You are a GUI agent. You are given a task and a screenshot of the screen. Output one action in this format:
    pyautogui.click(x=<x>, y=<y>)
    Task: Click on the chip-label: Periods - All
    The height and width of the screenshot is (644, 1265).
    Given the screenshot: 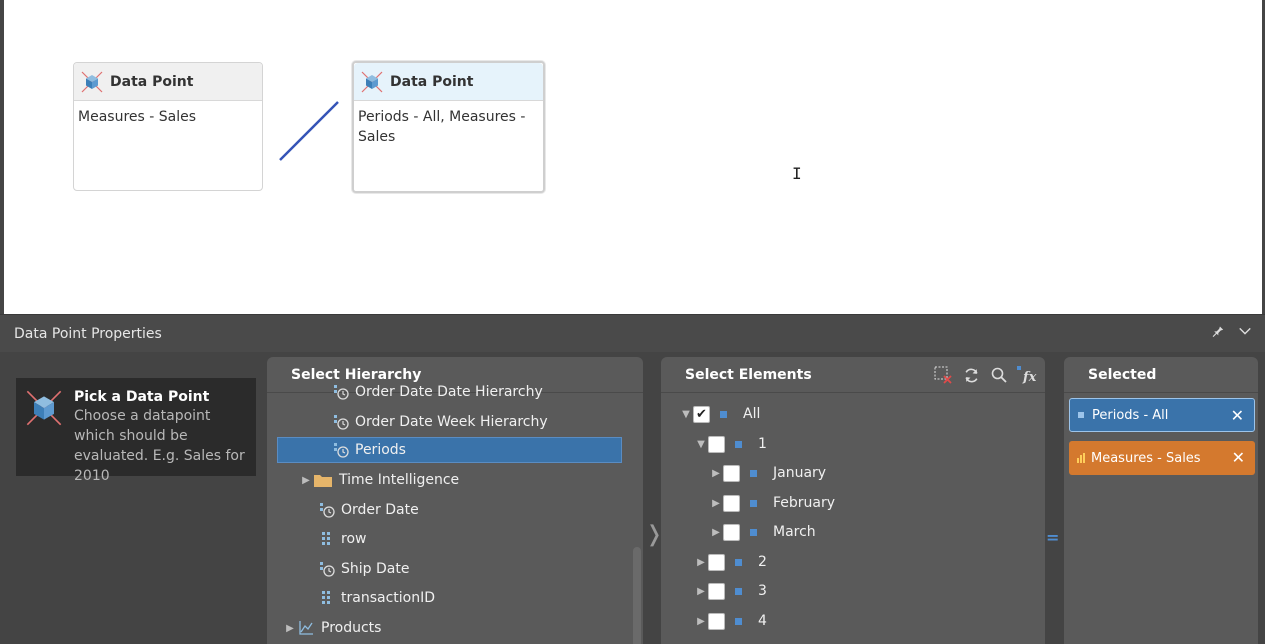 What is the action you would take?
    pyautogui.click(x=1130, y=415)
    